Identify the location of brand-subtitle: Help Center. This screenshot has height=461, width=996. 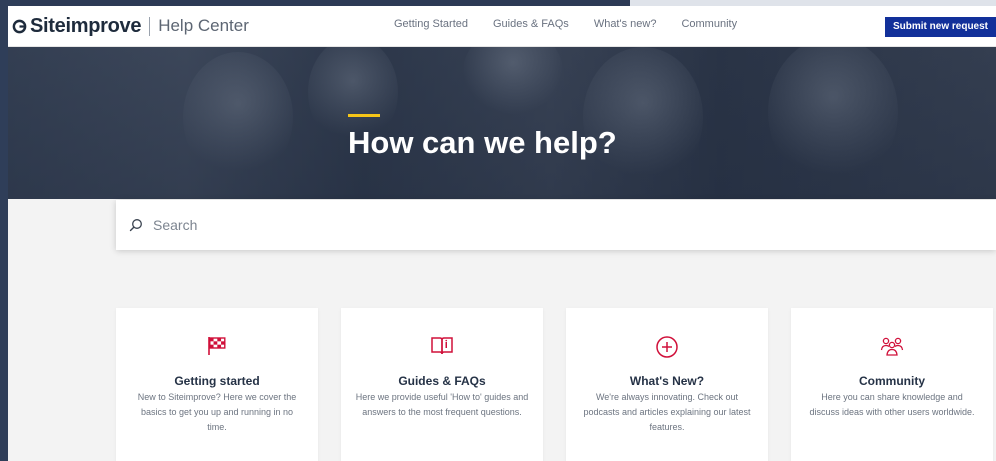
(203, 25).